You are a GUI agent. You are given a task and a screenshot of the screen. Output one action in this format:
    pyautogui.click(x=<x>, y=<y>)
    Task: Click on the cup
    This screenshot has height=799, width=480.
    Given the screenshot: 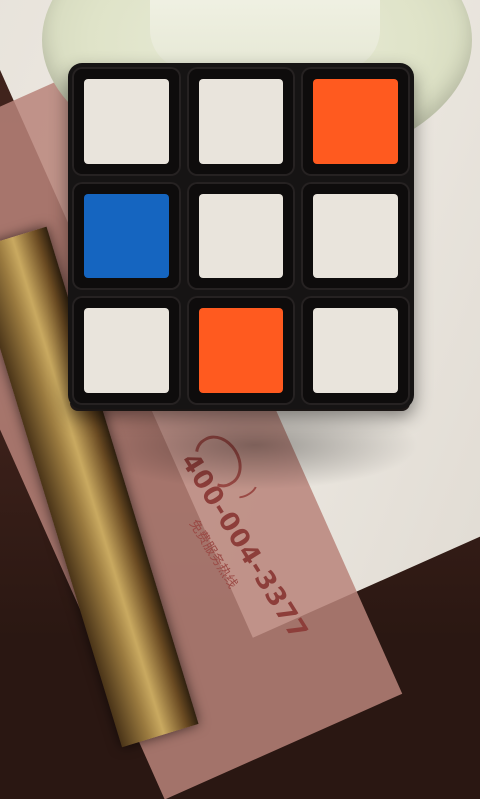 What is the action you would take?
    pyautogui.click(x=265, y=35)
    